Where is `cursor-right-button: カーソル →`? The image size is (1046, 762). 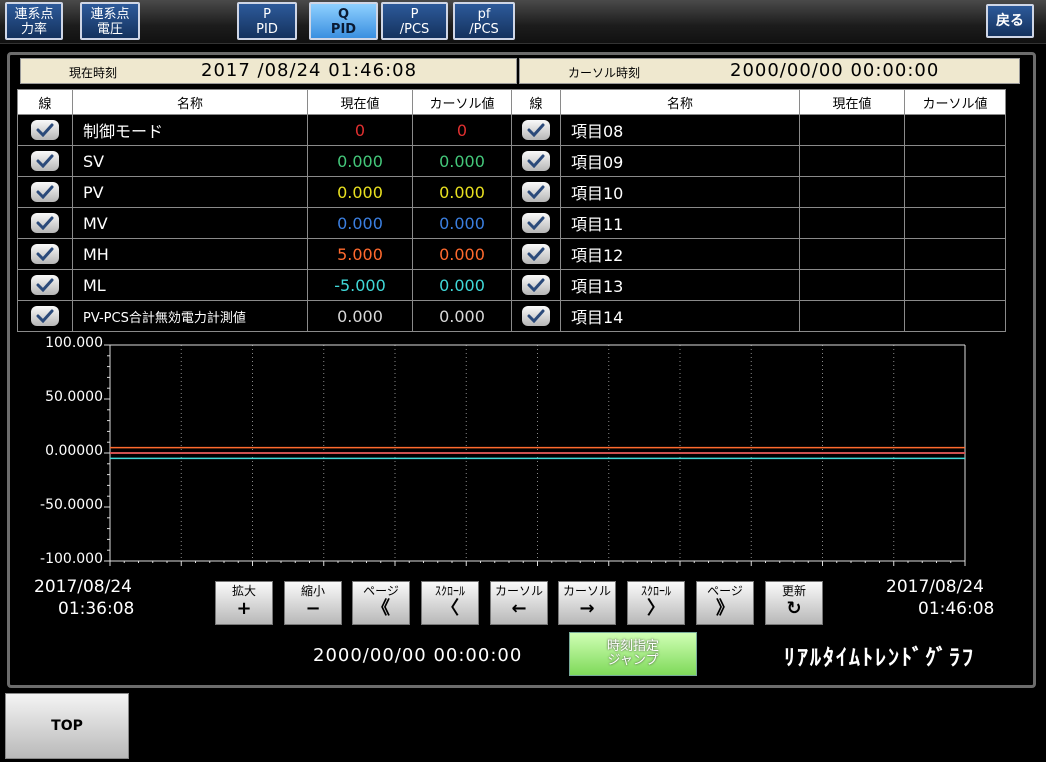
cursor-right-button: カーソル → is located at coordinates (587, 603).